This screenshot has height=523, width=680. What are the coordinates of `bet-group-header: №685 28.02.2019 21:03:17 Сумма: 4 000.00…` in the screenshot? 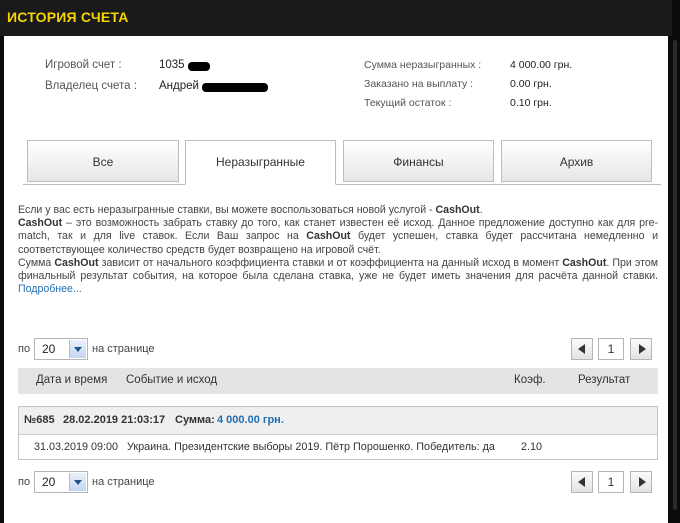 It's located at (338, 421).